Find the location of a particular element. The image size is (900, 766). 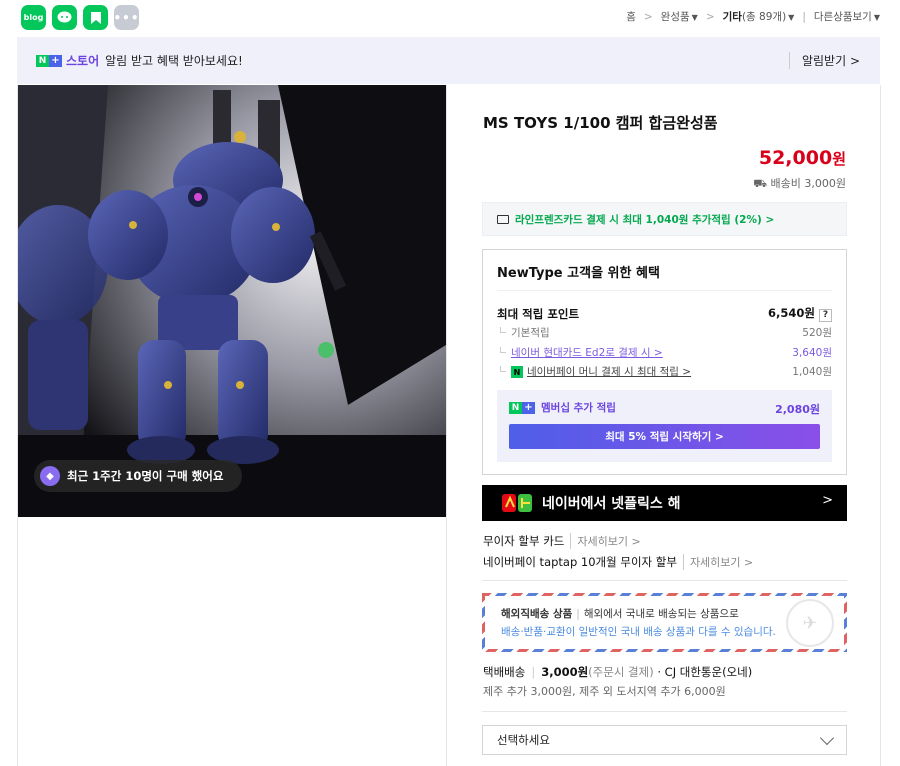

recent-purchase-badge: ◆ 최근 1주간 10명이 구매 했어요 is located at coordinates (138, 476).